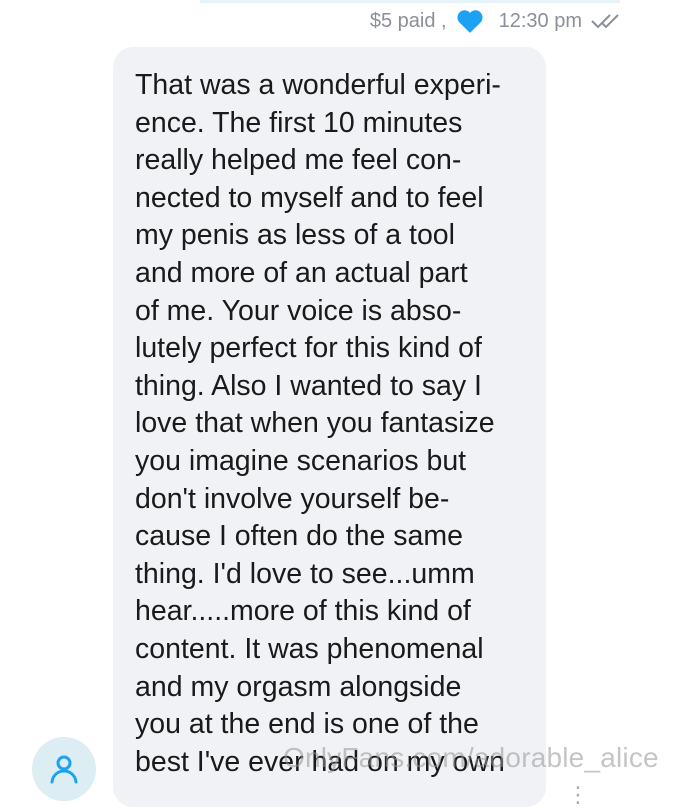 The height and width of the screenshot is (808, 678). I want to click on avatar, so click(64, 769).